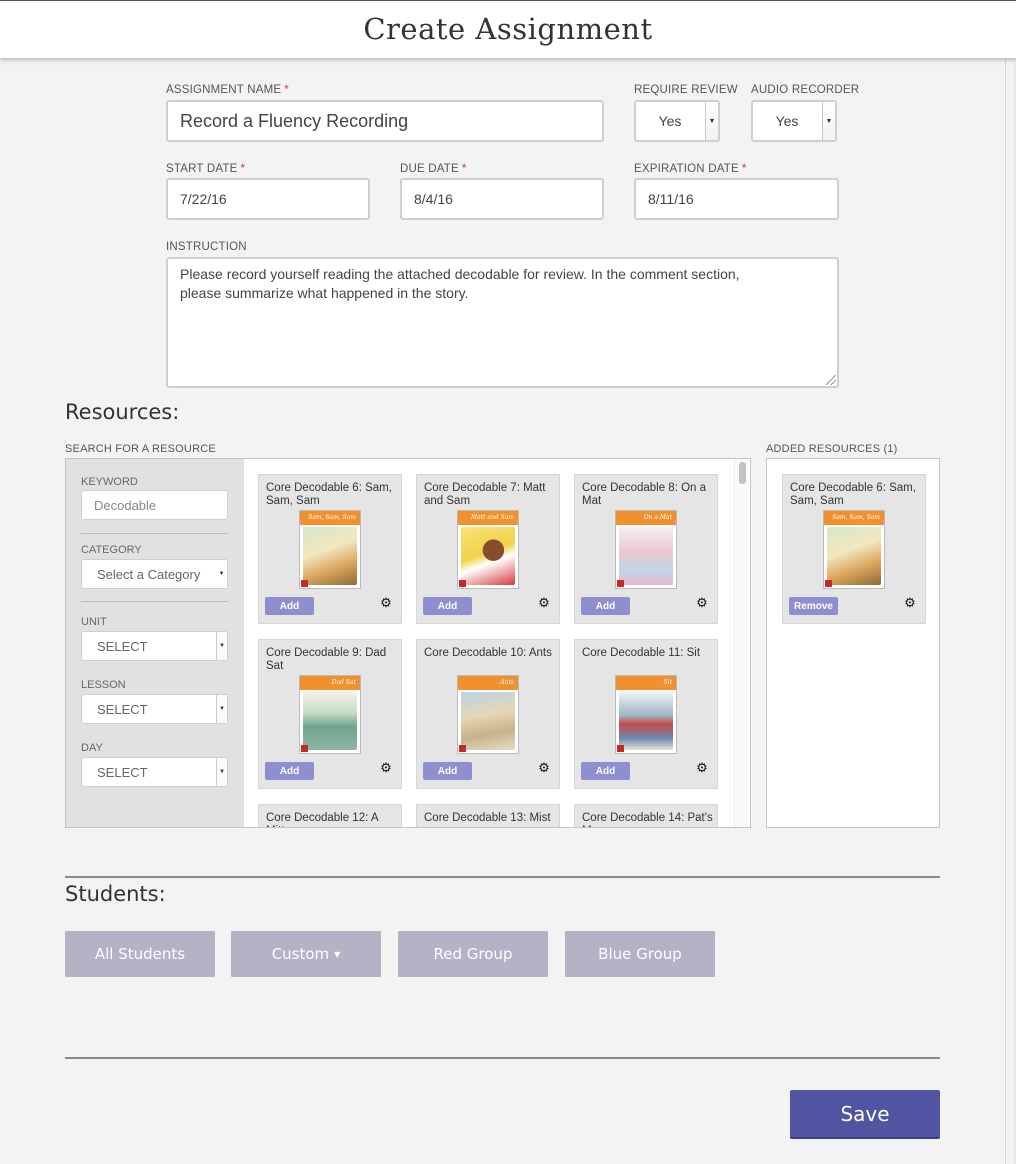 The height and width of the screenshot is (1164, 1016). I want to click on require-review-select: Yes ▼, so click(677, 121).